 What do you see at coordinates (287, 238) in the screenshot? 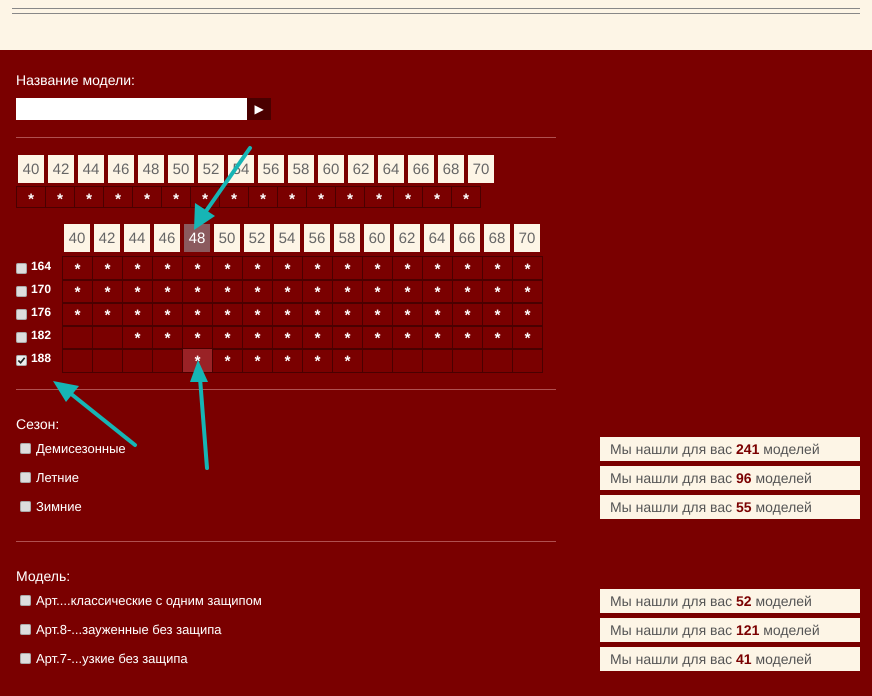
I see `size-button: 54` at bounding box center [287, 238].